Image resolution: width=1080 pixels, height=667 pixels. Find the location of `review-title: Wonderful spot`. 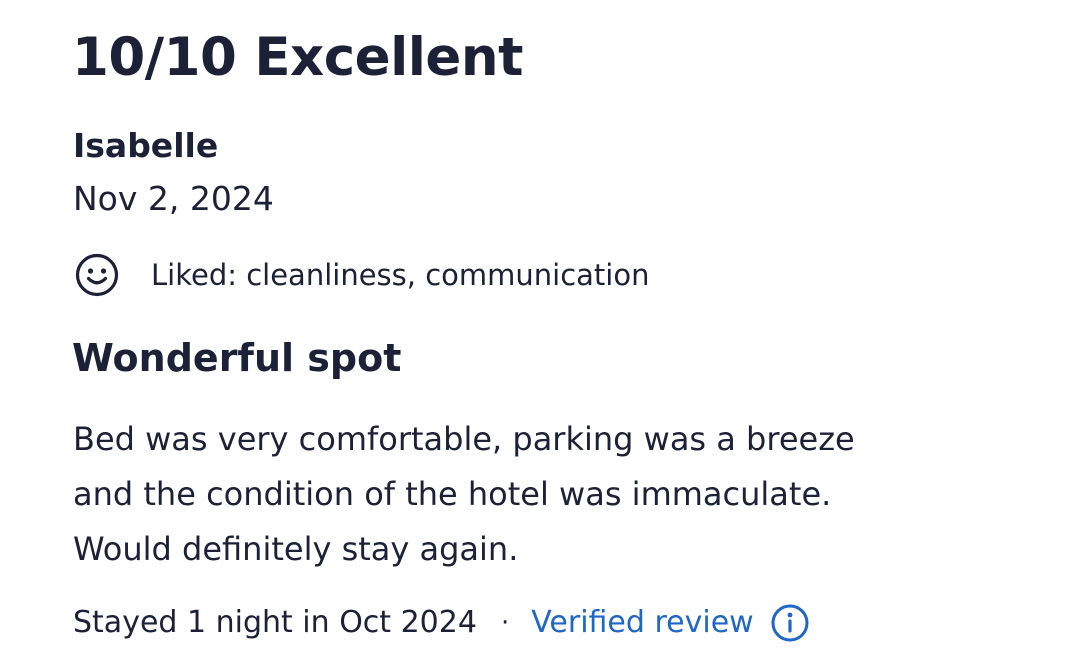

review-title: Wonderful spot is located at coordinates (237, 358).